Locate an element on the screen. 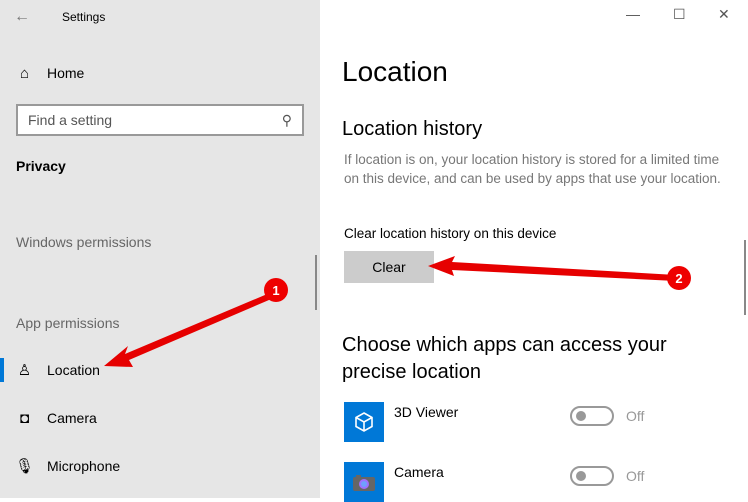  sidebar-item-location: ♙ Location is located at coordinates (160, 370).